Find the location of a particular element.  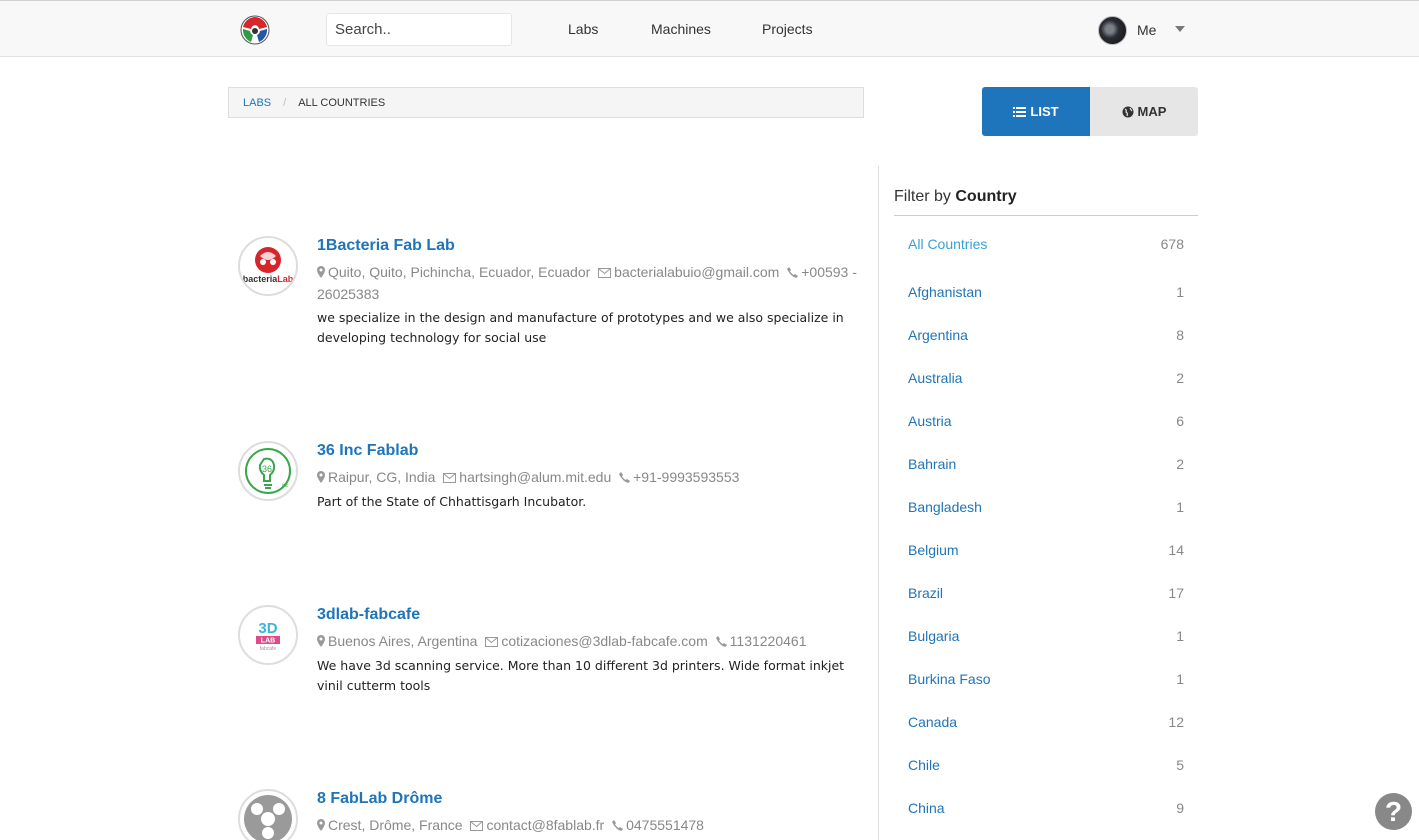

country-count: 2 is located at coordinates (1180, 378).